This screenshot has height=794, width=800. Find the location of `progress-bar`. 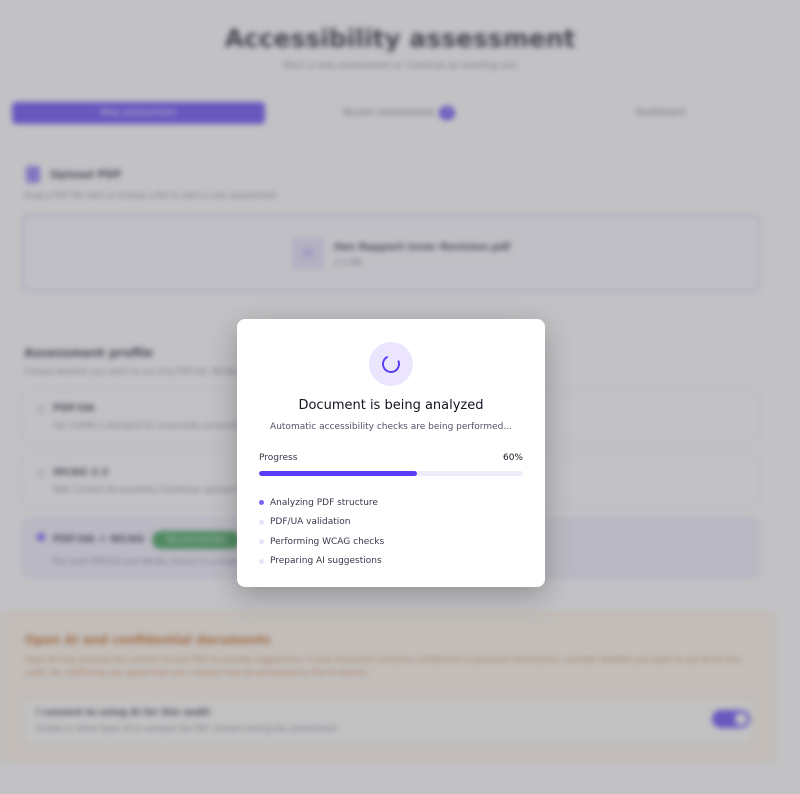

progress-bar is located at coordinates (391, 473).